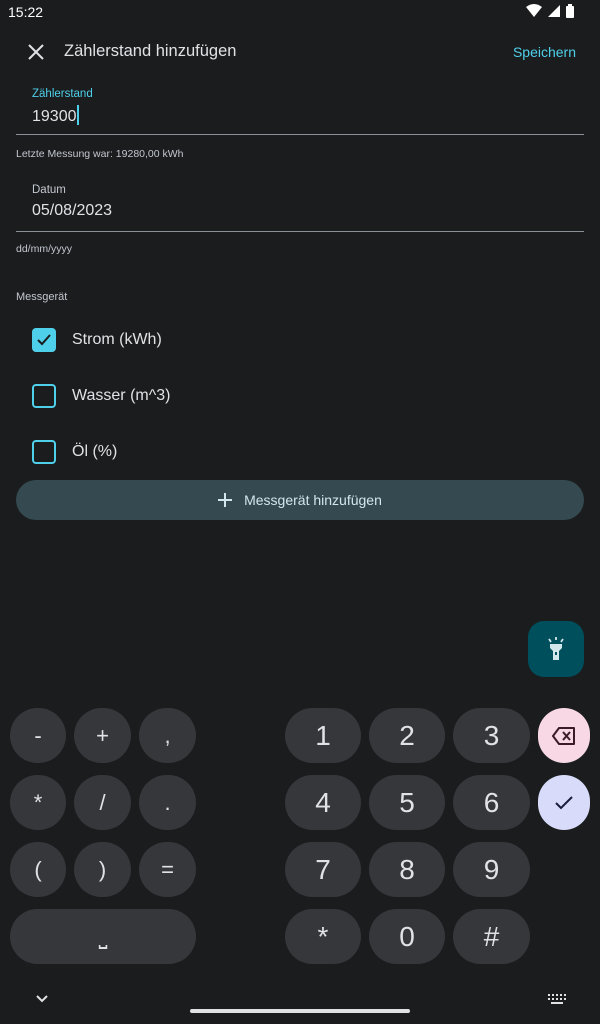 The image size is (600, 1024). What do you see at coordinates (323, 735) in the screenshot?
I see `key-1: 1` at bounding box center [323, 735].